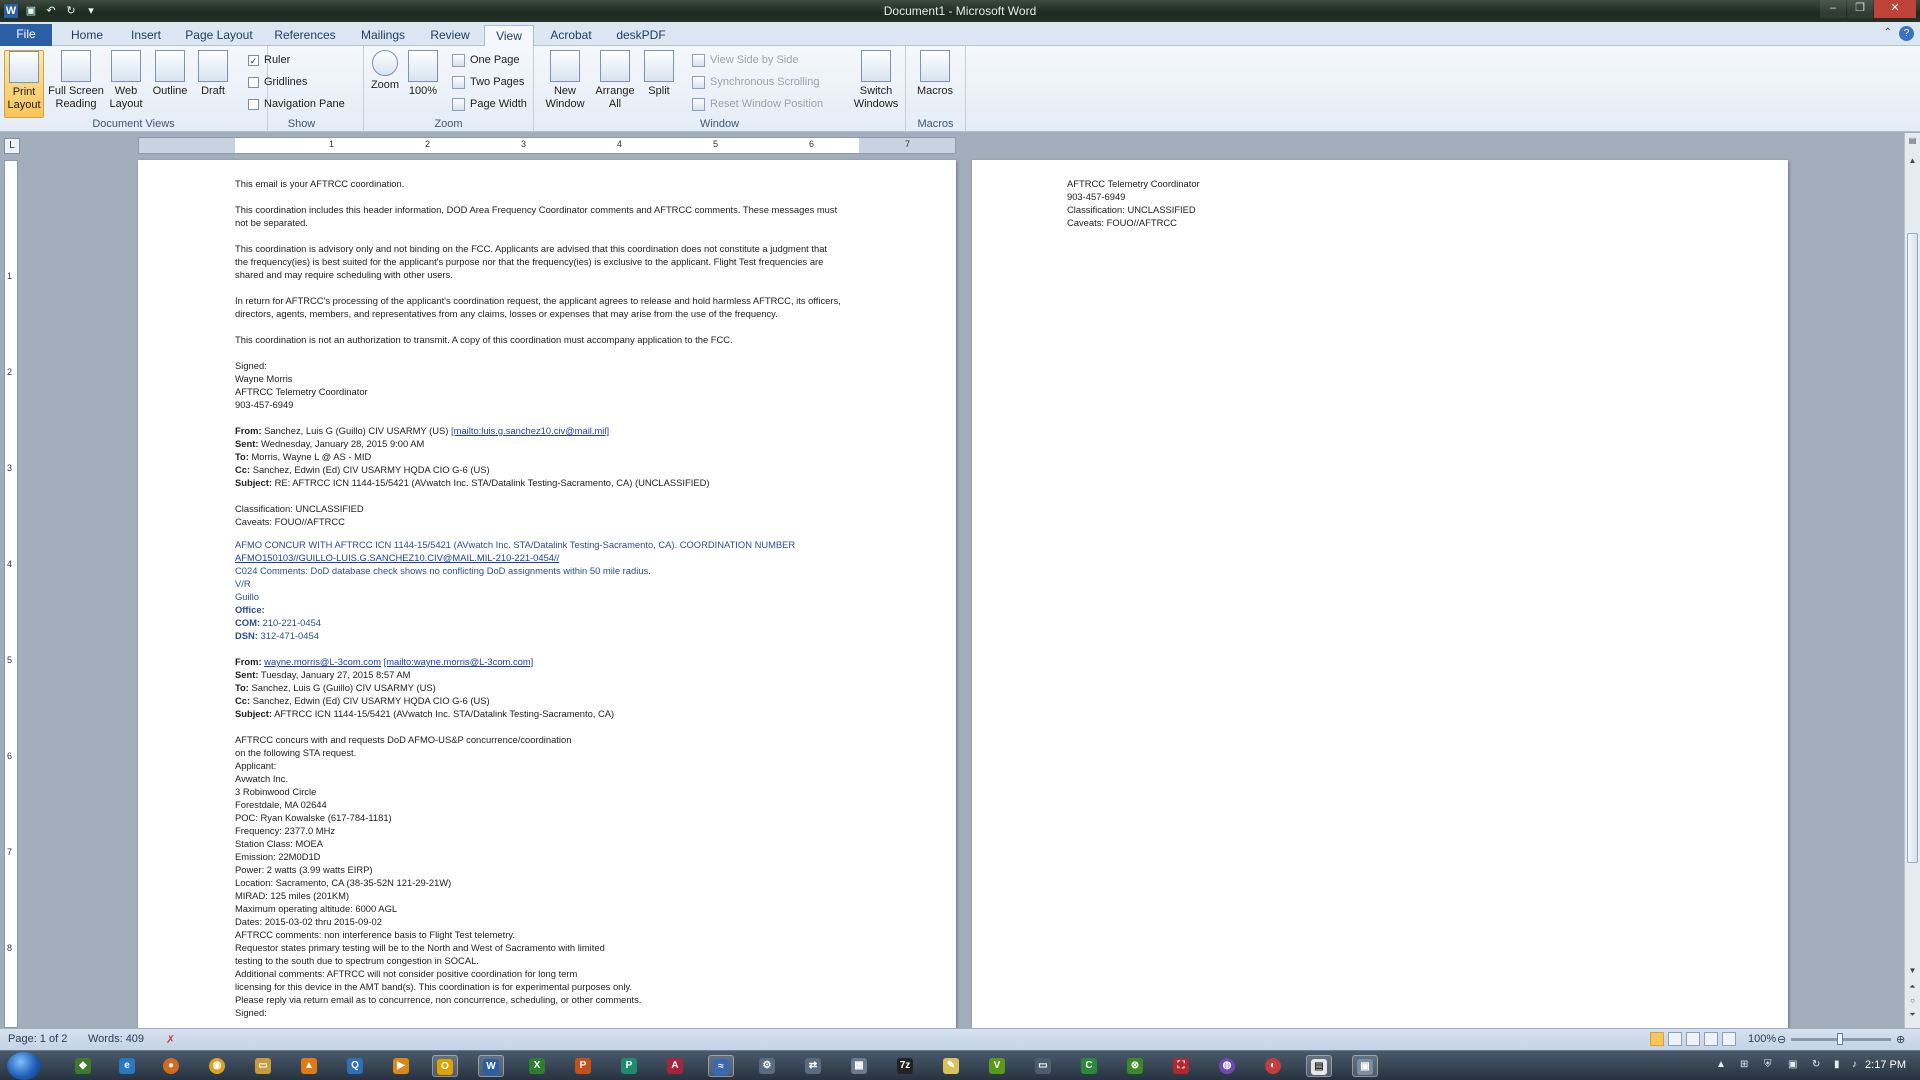  What do you see at coordinates (1792, 1064) in the screenshot?
I see `tray-app-icon: ▣` at bounding box center [1792, 1064].